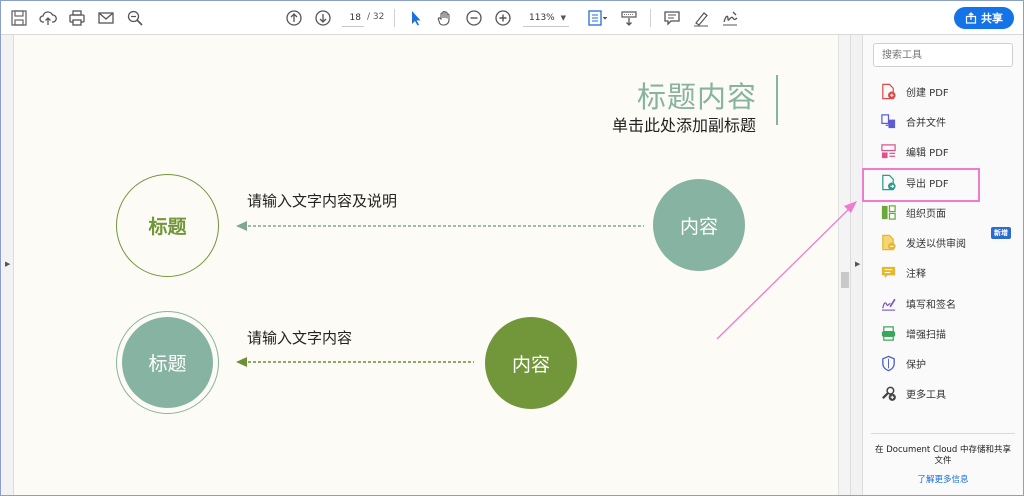 This screenshot has height=496, width=1024. What do you see at coordinates (948, 212) in the screenshot?
I see `tool-organize-pages: 组织页面` at bounding box center [948, 212].